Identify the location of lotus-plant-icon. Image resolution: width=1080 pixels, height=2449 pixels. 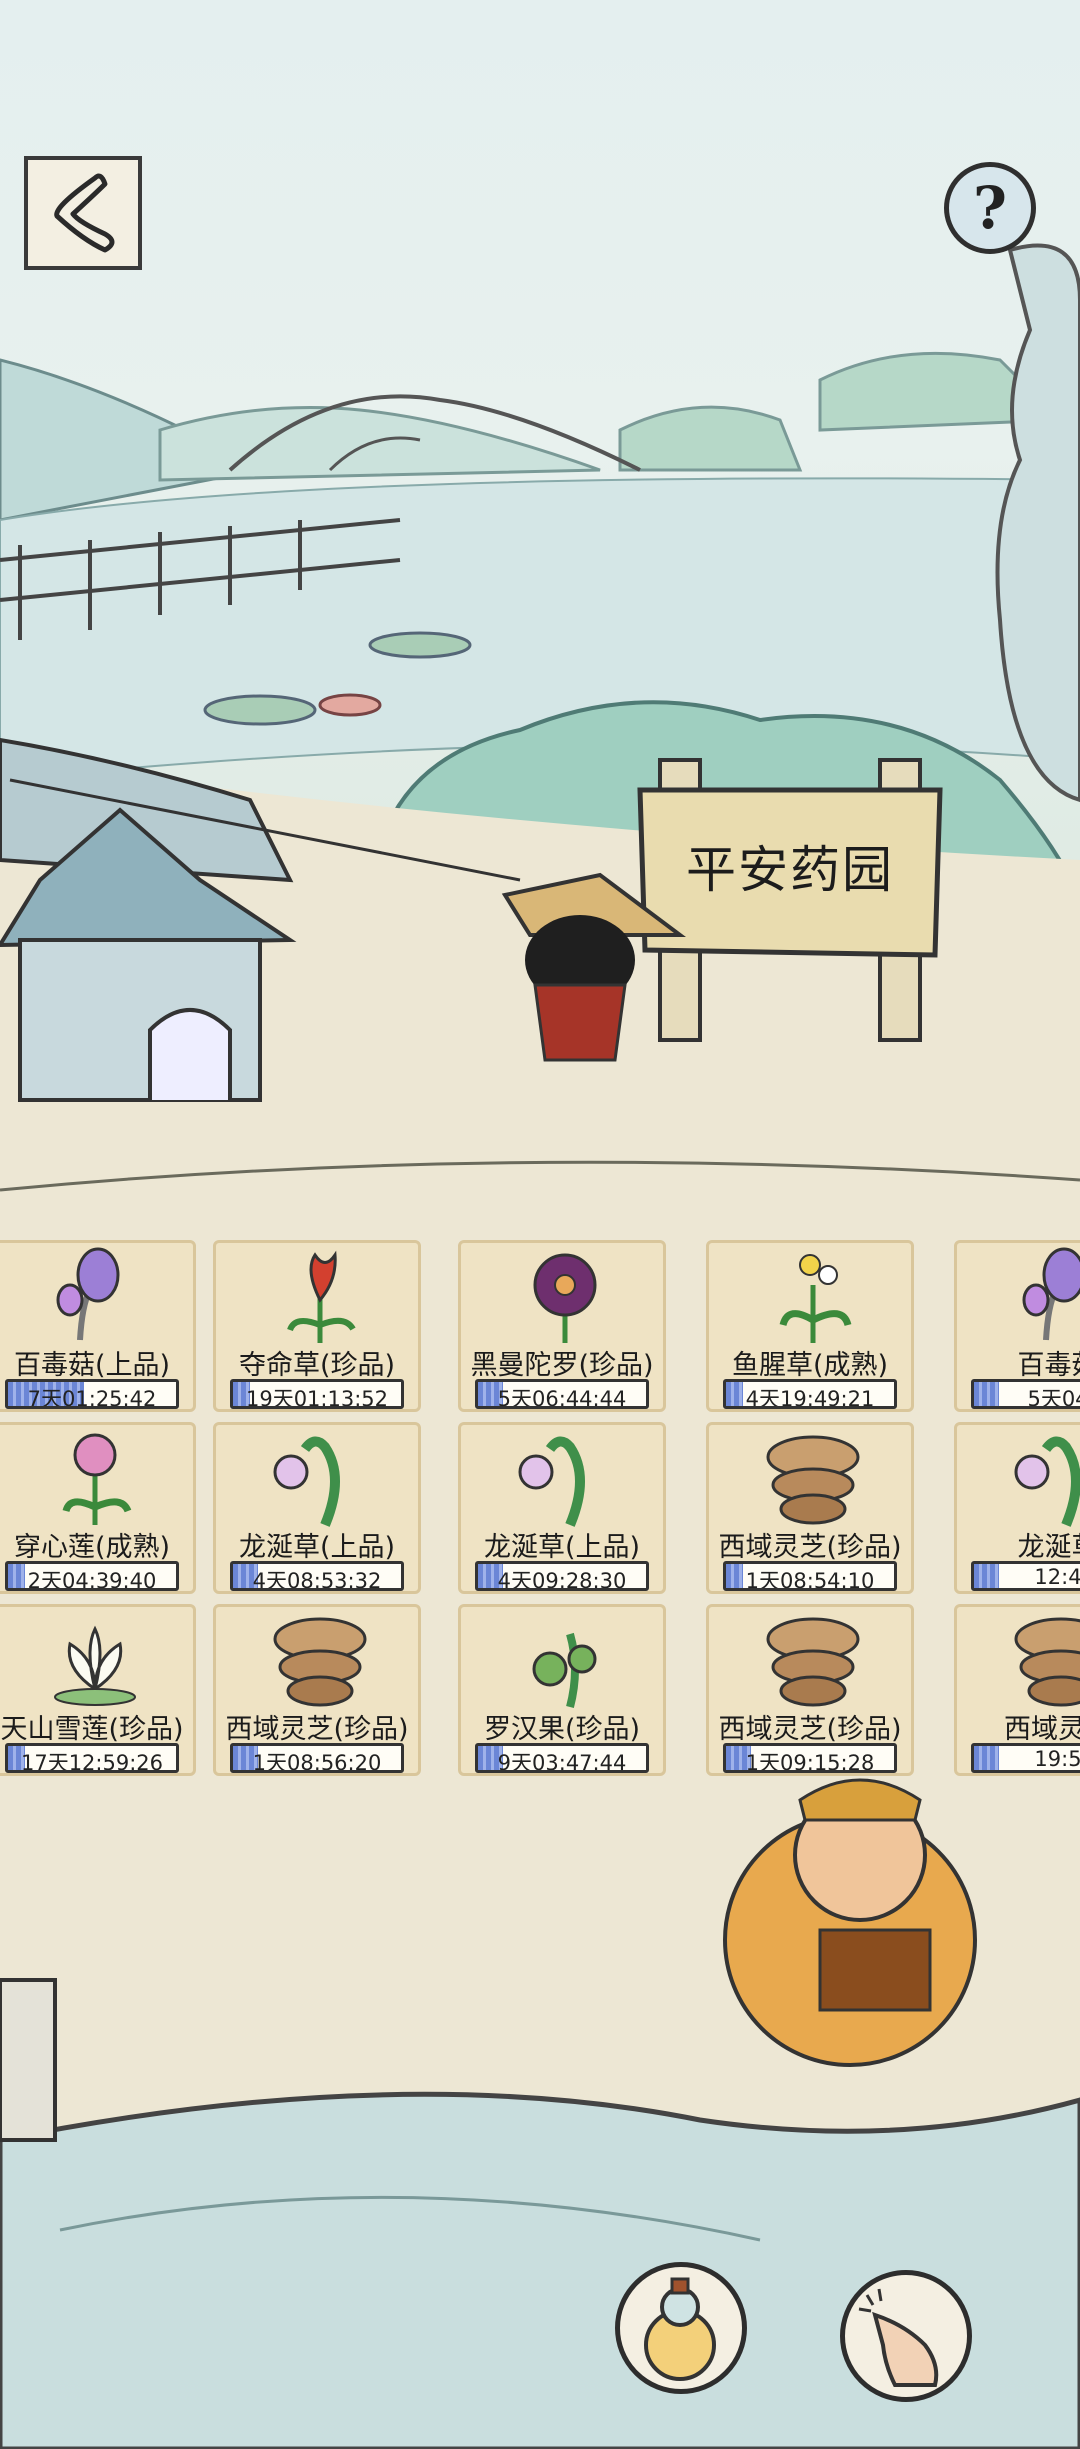
(95, 1665).